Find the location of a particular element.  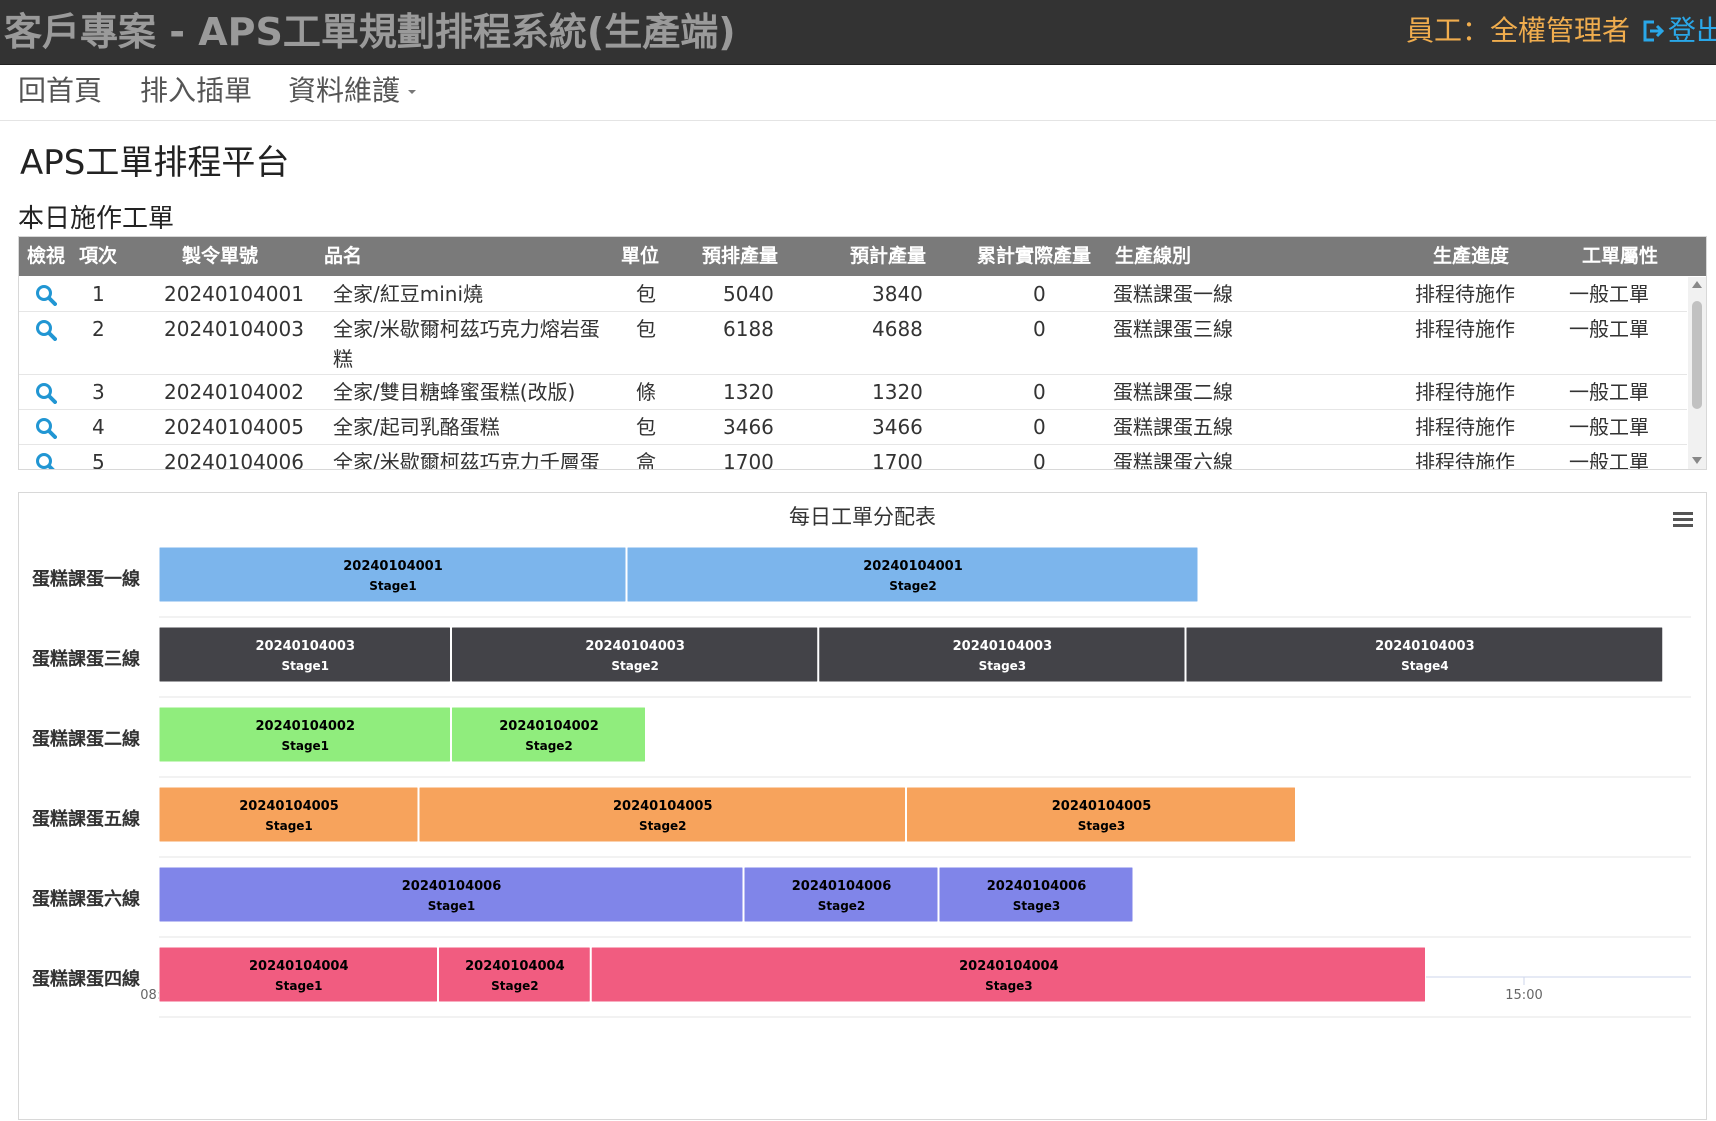

cell-planned-qty: 6188 is located at coordinates (748, 329).